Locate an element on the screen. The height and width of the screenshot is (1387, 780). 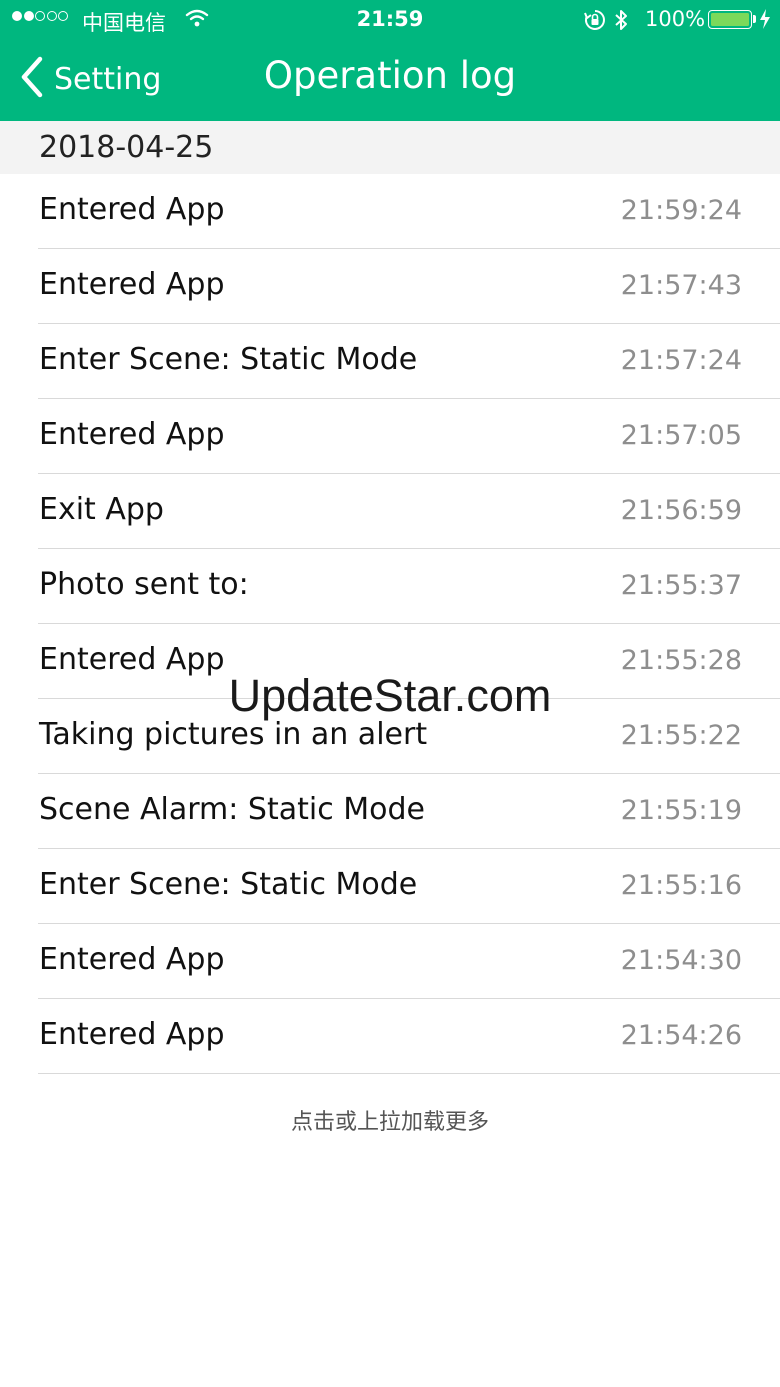
log-entry: Scene Alarm: Static Mode 21:55:19 is located at coordinates (390, 811).